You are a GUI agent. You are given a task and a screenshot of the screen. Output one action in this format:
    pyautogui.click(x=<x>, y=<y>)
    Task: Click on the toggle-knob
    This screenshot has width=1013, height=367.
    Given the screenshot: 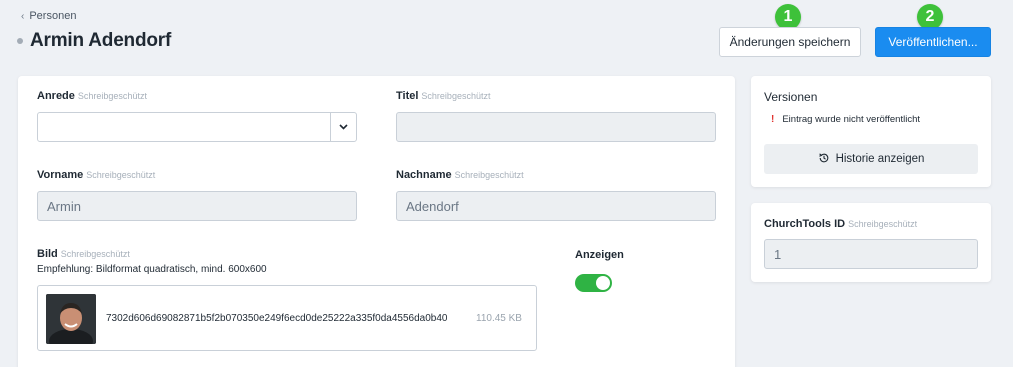 What is the action you would take?
    pyautogui.click(x=603, y=283)
    